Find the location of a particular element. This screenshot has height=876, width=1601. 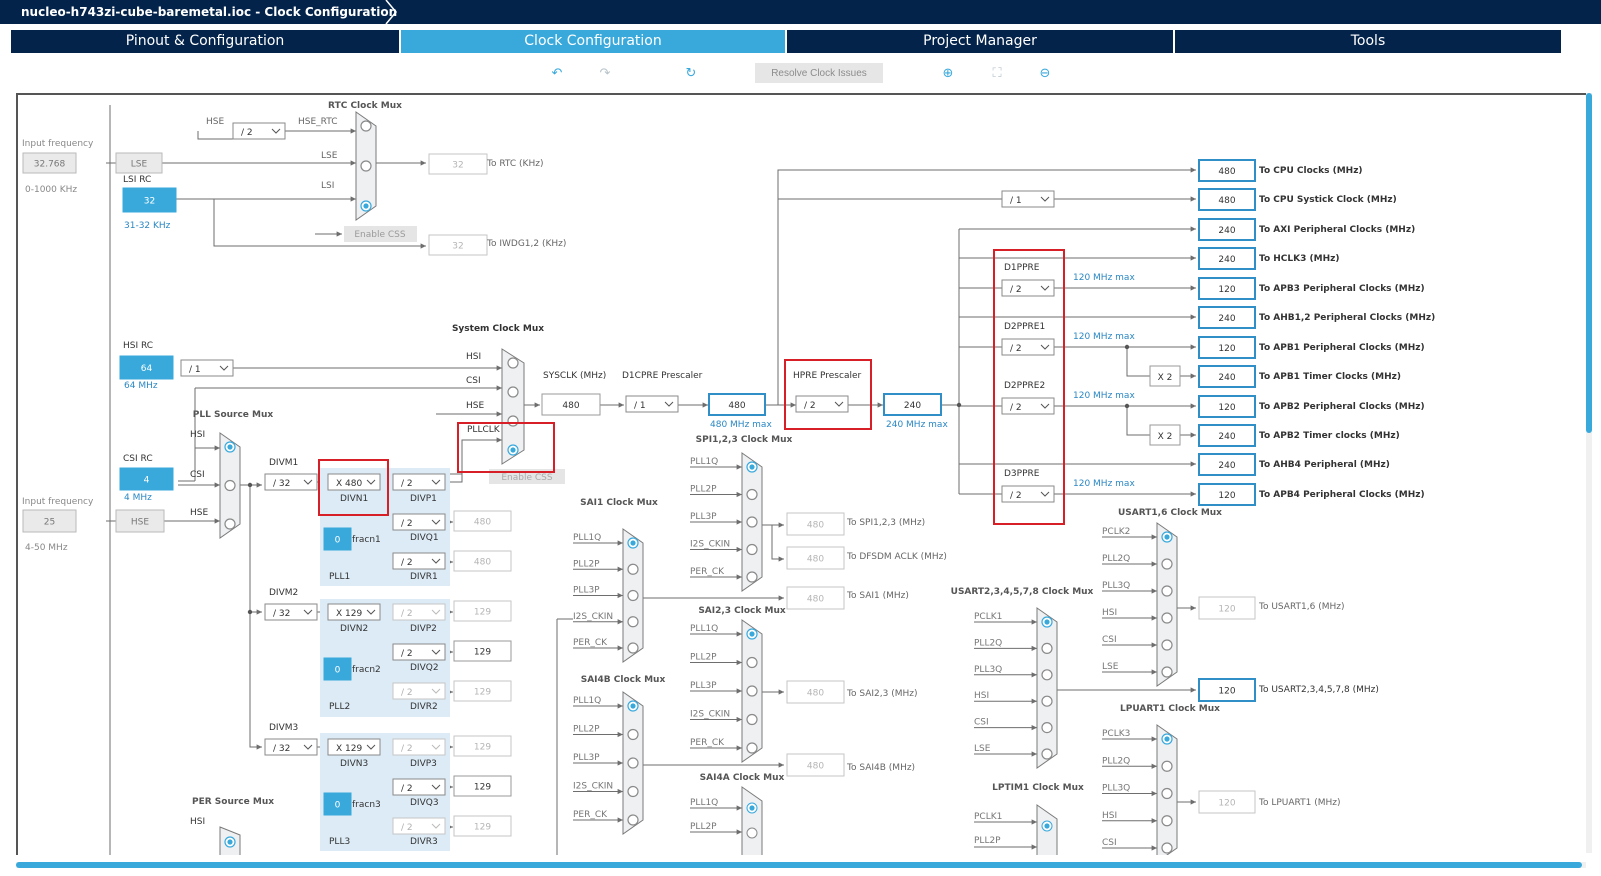

diagram-label: PLL1Q is located at coordinates (704, 629).